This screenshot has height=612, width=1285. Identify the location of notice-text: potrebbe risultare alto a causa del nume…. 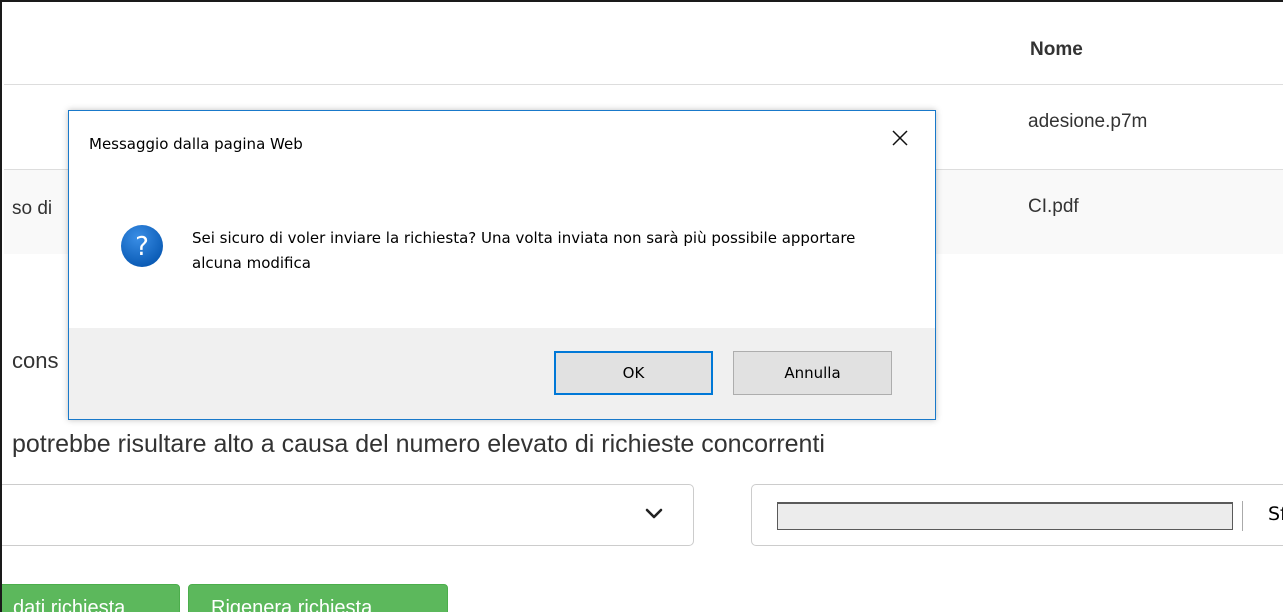
(418, 444).